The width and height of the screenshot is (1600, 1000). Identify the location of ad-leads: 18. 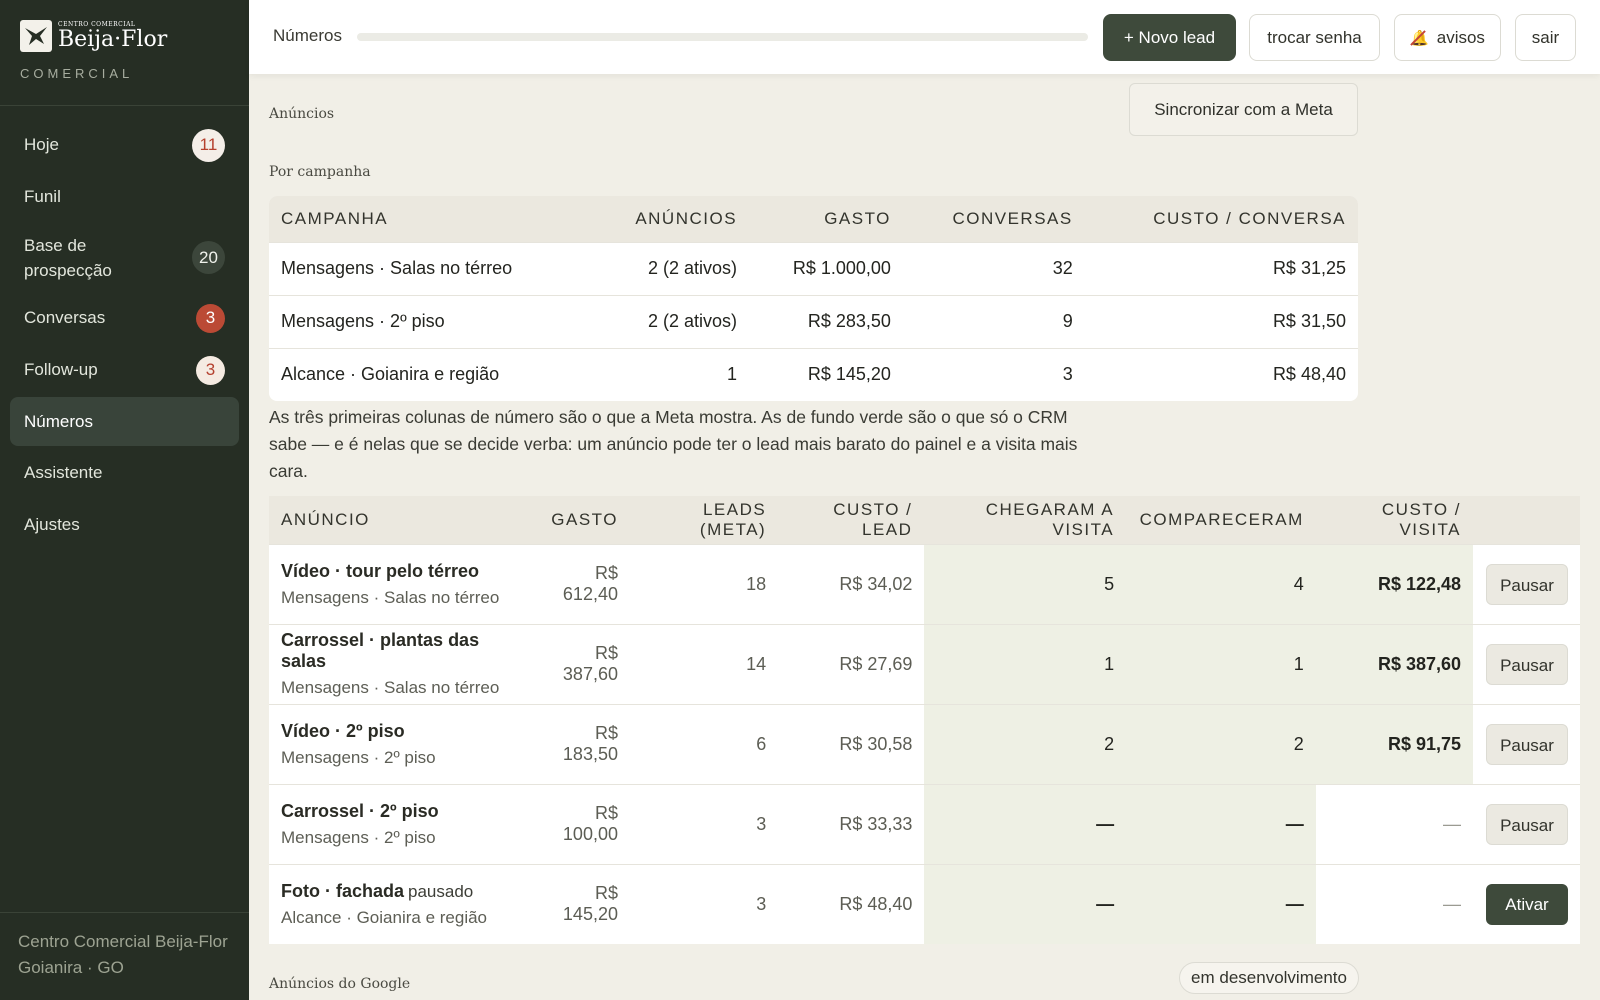
(704, 583).